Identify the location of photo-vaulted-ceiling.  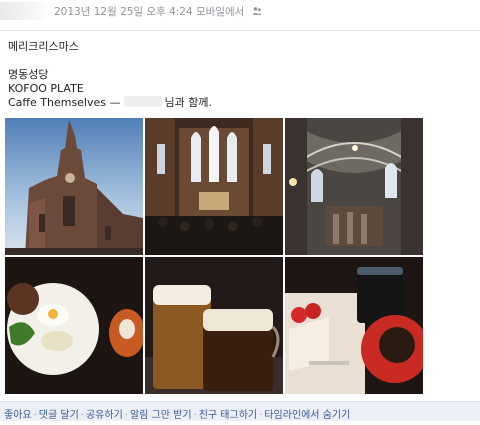
(354, 186).